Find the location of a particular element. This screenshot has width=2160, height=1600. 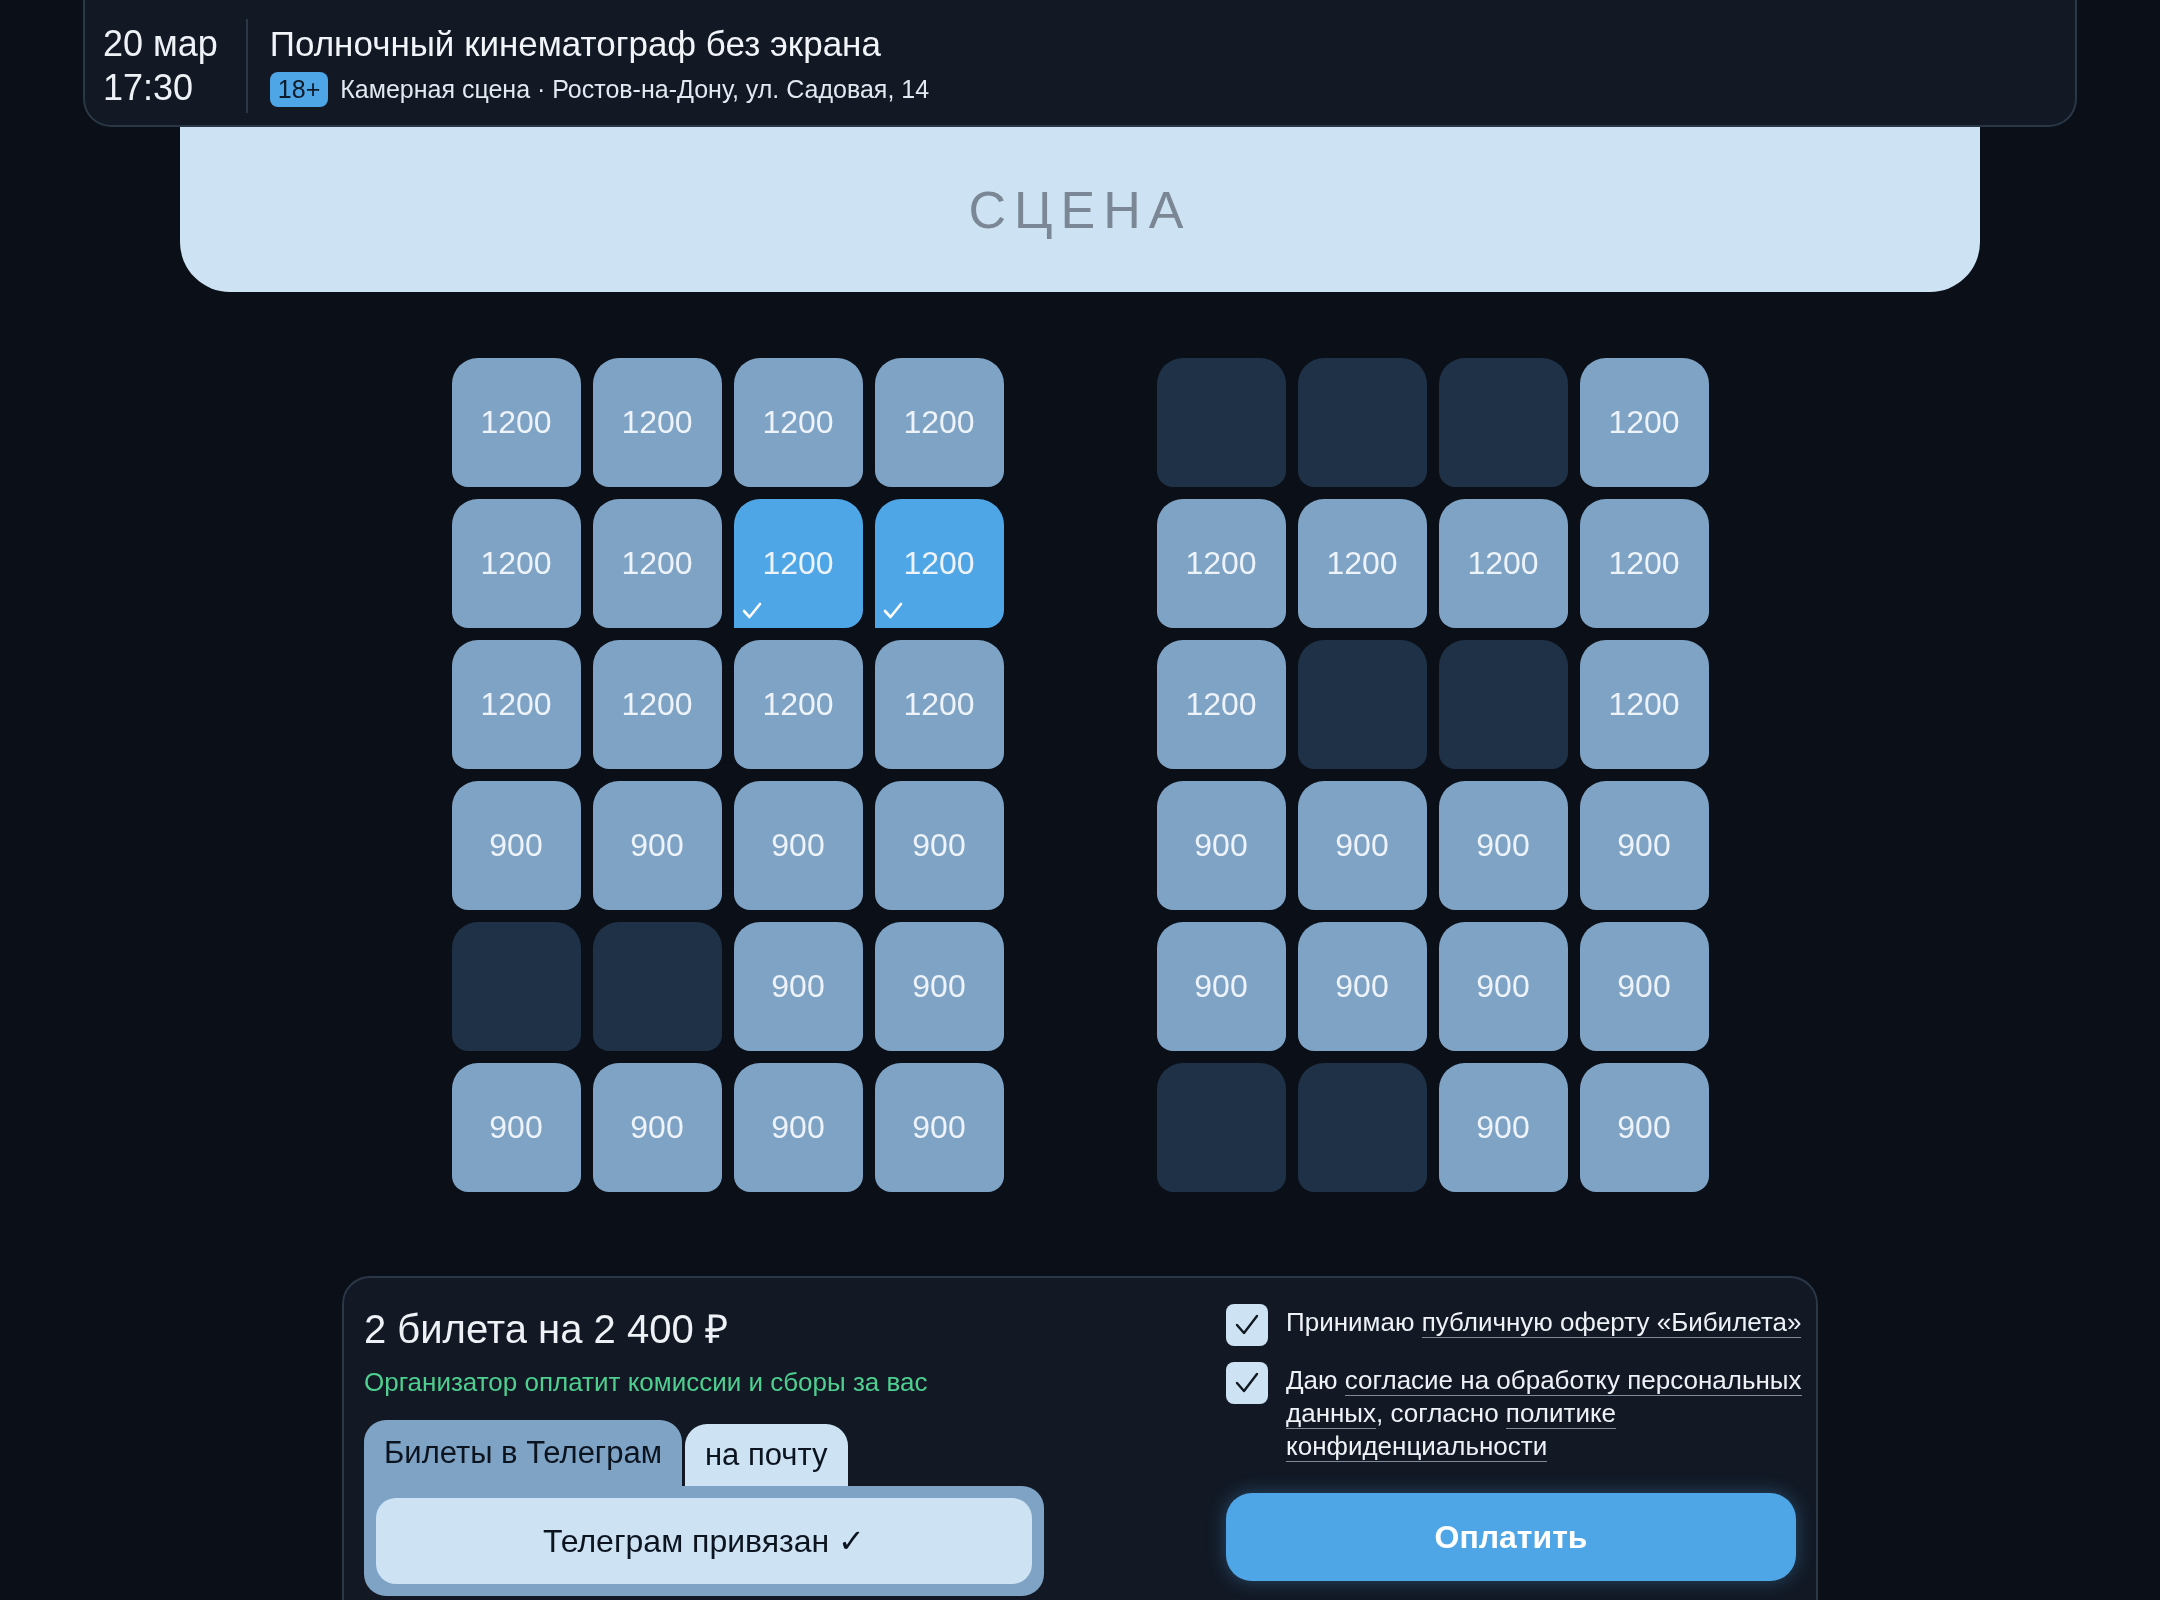

event-title: Полночный кинематограф без экрана is located at coordinates (575, 44).